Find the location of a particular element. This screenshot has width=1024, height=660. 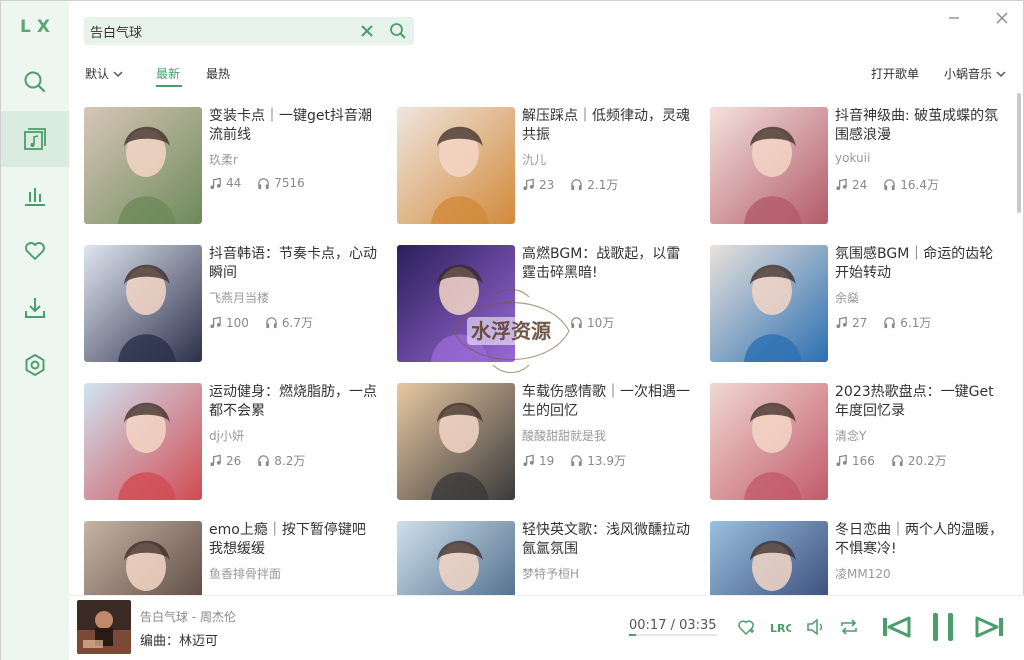

heart-icon is located at coordinates (35, 251).